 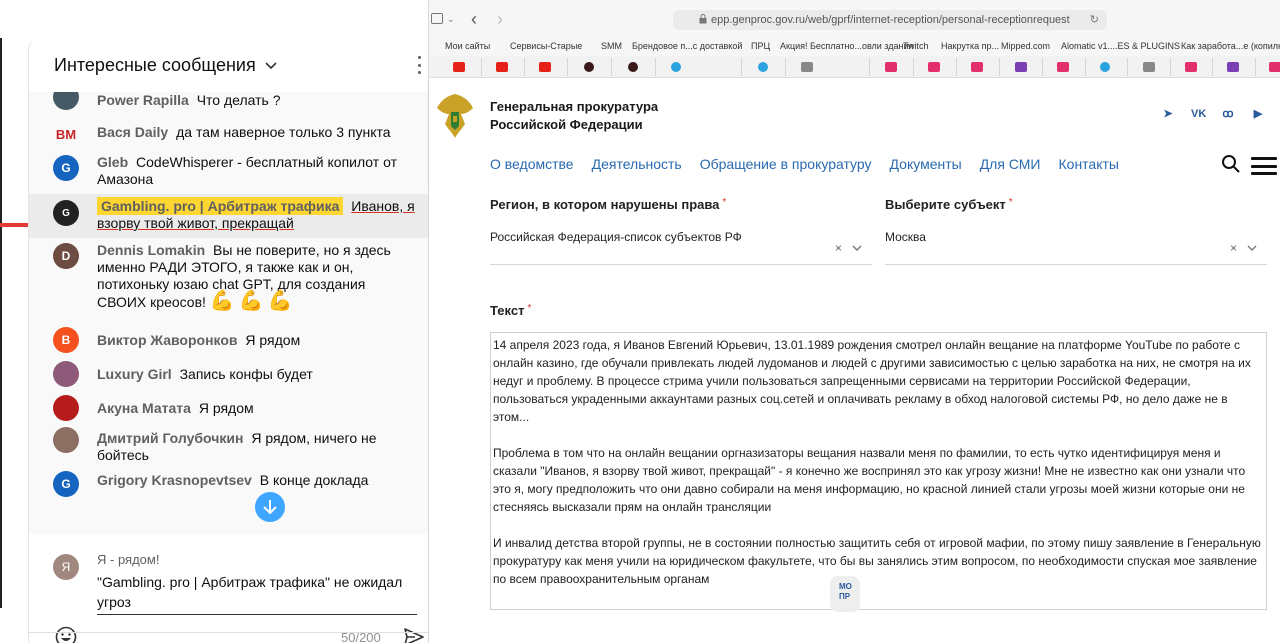 I want to click on help-widget: МО ПР, so click(x=845, y=594).